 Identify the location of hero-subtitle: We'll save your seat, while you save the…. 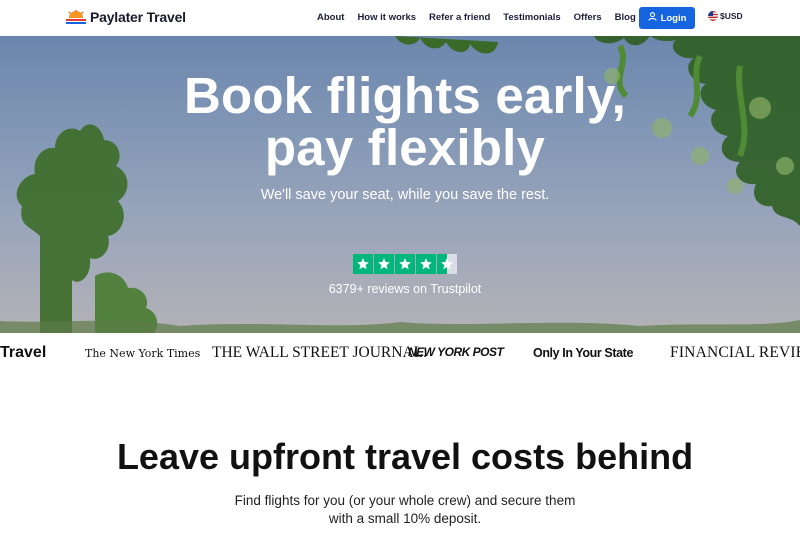
(405, 195).